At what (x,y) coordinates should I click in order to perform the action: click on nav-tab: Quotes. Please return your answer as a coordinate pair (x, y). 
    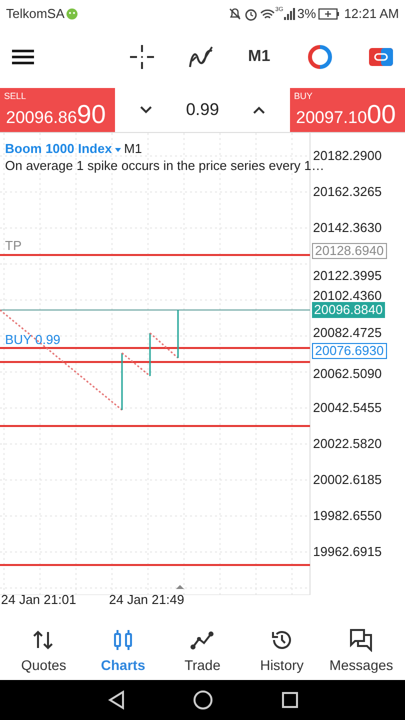
    Looking at the image, I should click on (44, 652).